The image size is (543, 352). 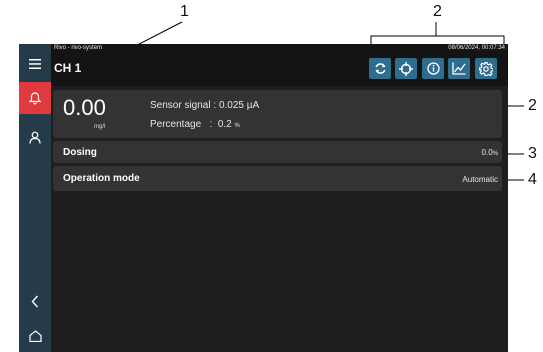 I want to click on sensor-signal-label: Sensor signal :, so click(x=184, y=105).